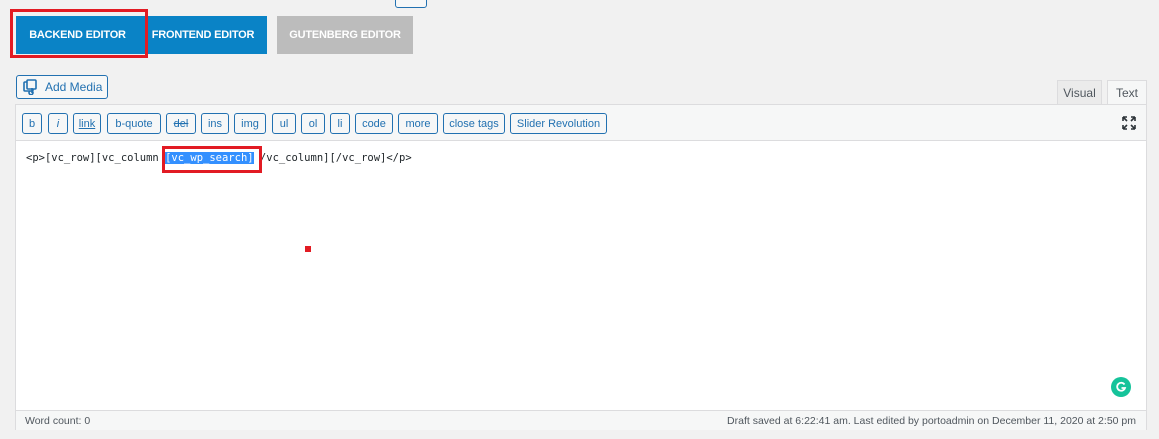 Image resolution: width=1159 pixels, height=439 pixels. What do you see at coordinates (558, 123) in the screenshot?
I see `slider-revolution-button: Slider Revolution` at bounding box center [558, 123].